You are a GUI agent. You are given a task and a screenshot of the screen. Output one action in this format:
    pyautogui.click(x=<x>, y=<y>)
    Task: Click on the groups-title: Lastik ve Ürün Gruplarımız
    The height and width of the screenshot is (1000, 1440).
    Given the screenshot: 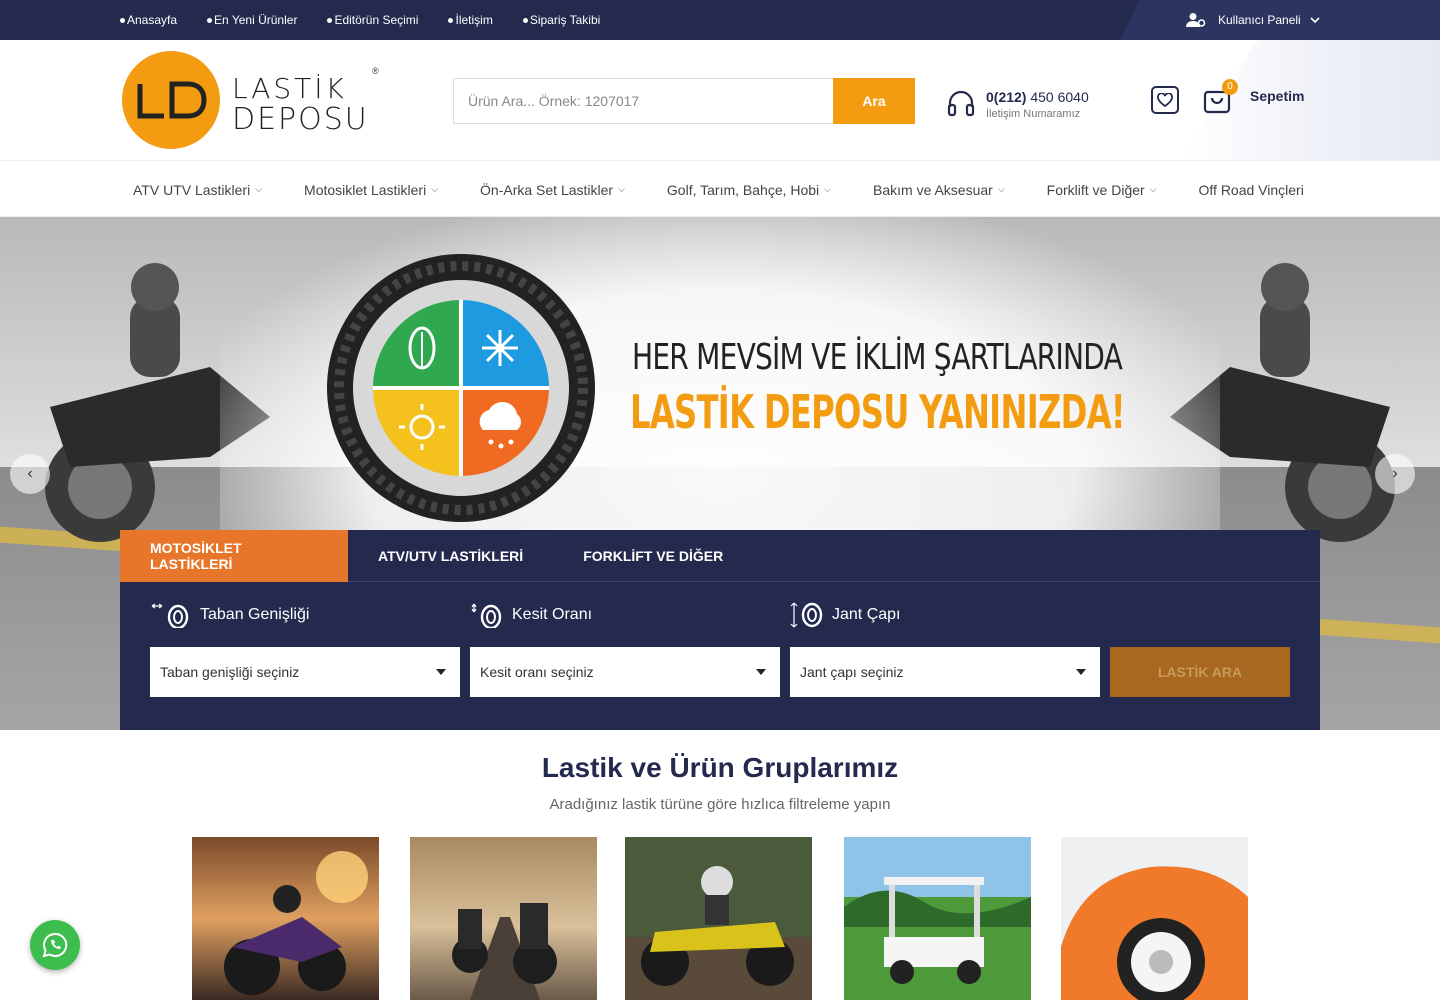 What is the action you would take?
    pyautogui.click(x=720, y=767)
    